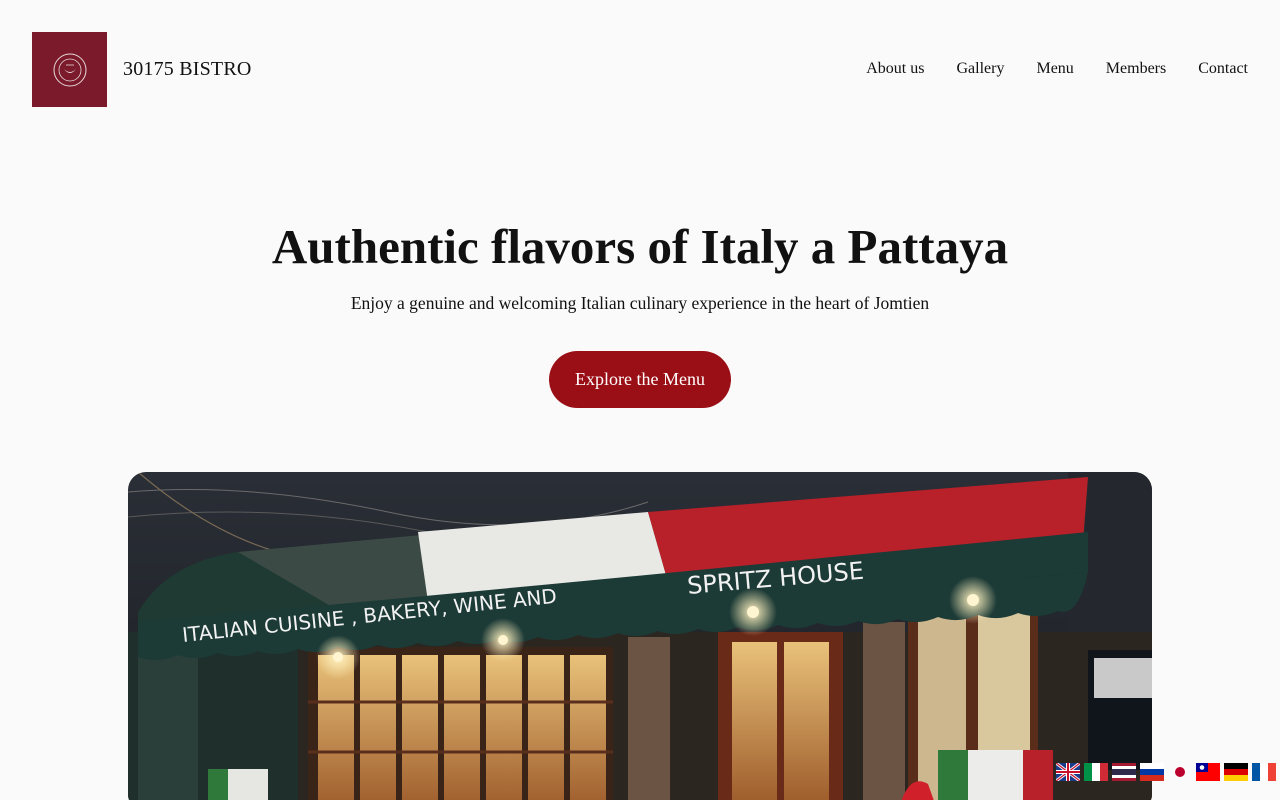 The image size is (1280, 800). Describe the element at coordinates (1136, 69) in the screenshot. I see `nav-members: Members` at that location.